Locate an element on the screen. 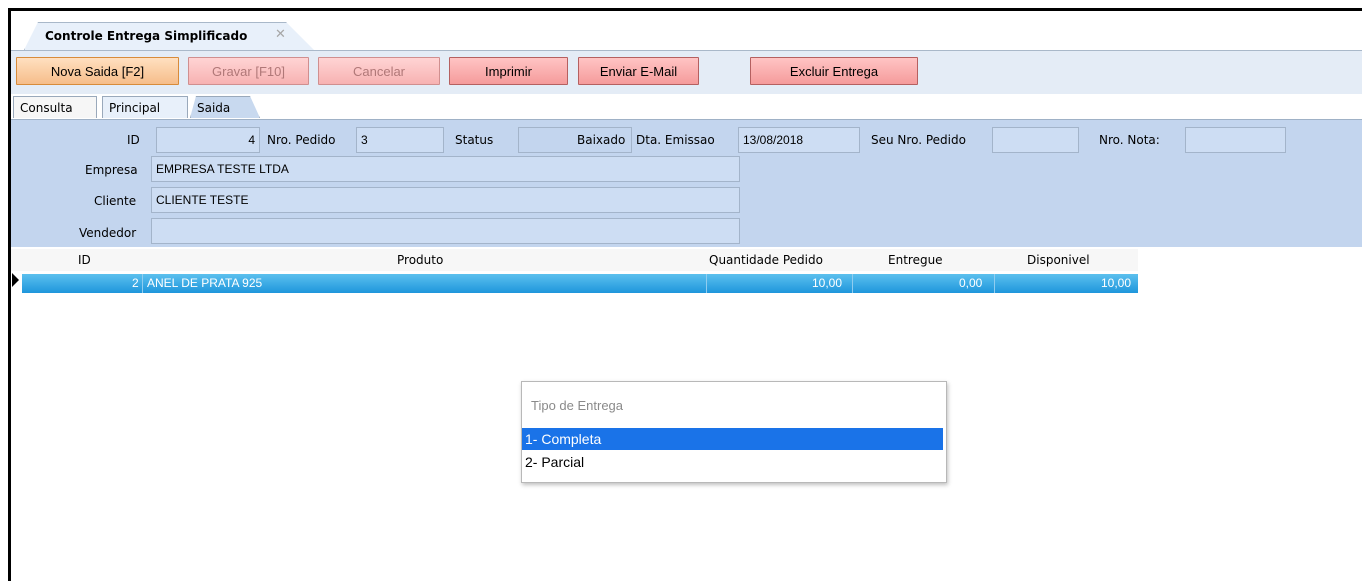 Image resolution: width=1362 pixels, height=581 pixels. cliente-label: Cliente is located at coordinates (115, 201).